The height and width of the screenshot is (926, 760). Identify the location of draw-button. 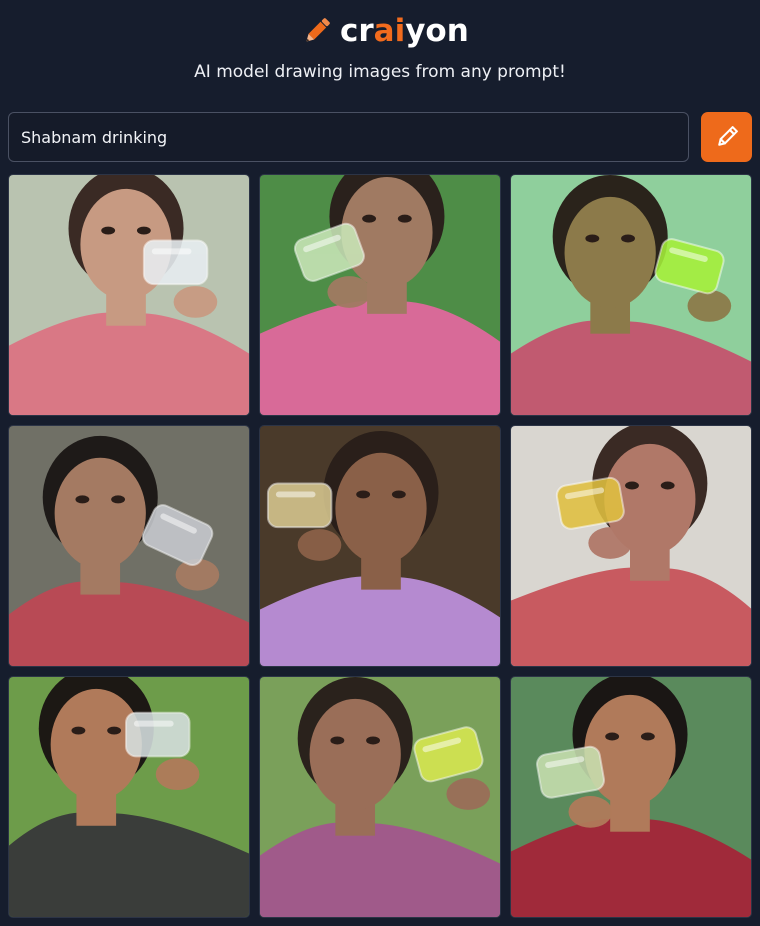
(726, 137).